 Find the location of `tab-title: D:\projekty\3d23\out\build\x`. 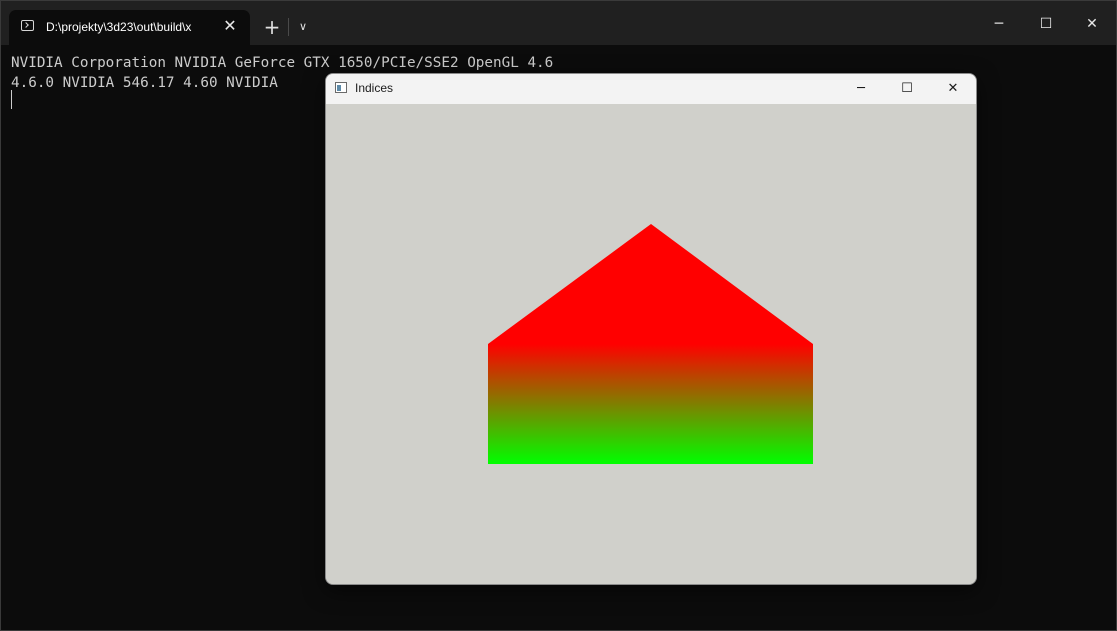

tab-title: D:\projekty\3d23\out\build\x is located at coordinates (119, 27).